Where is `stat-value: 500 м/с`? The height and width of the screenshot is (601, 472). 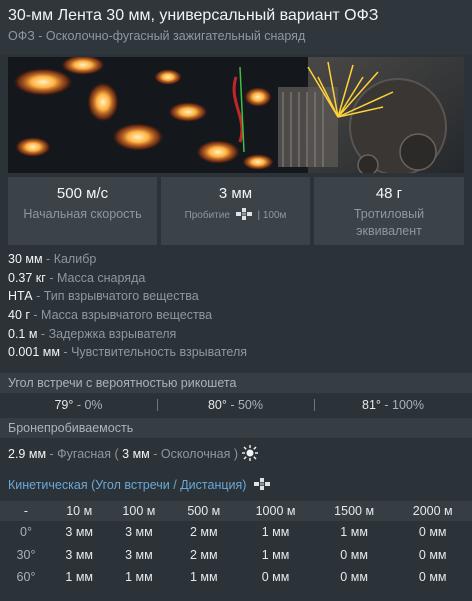 stat-value: 500 м/с is located at coordinates (82, 193).